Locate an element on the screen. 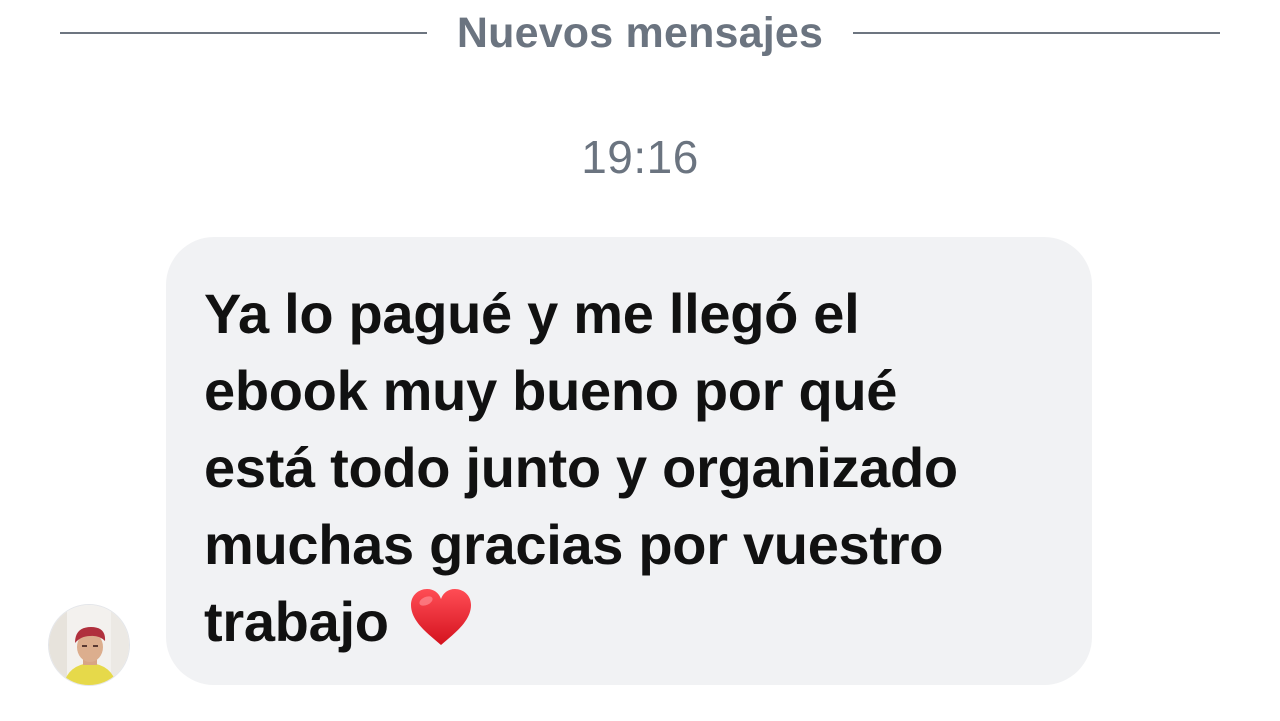  divider-line-right is located at coordinates (1037, 33).